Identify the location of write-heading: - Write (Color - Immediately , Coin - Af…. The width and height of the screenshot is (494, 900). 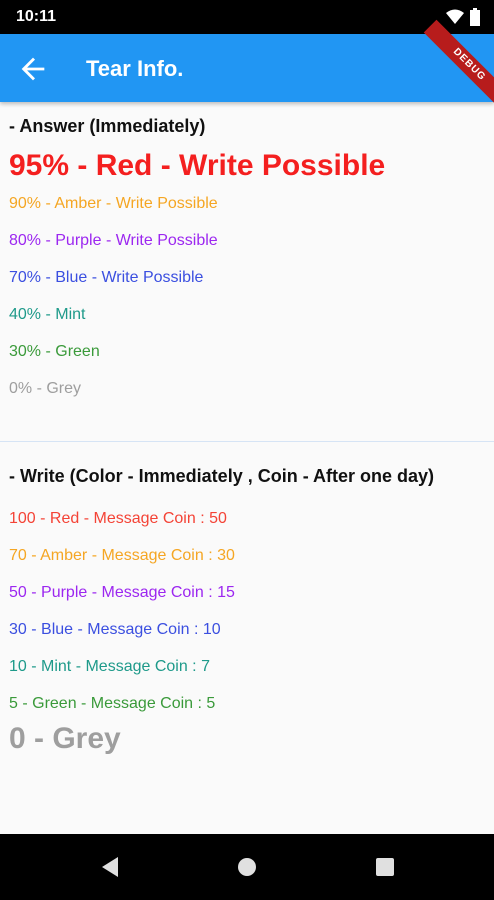
(222, 476).